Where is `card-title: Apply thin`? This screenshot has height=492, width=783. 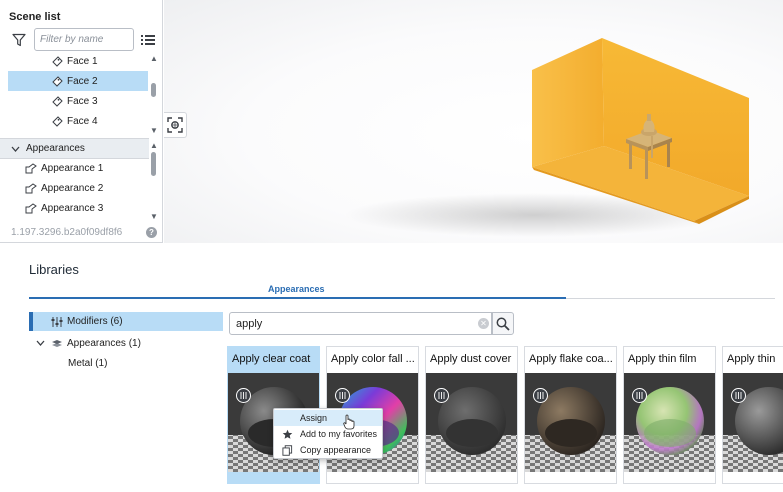 card-title: Apply thin is located at coordinates (751, 359).